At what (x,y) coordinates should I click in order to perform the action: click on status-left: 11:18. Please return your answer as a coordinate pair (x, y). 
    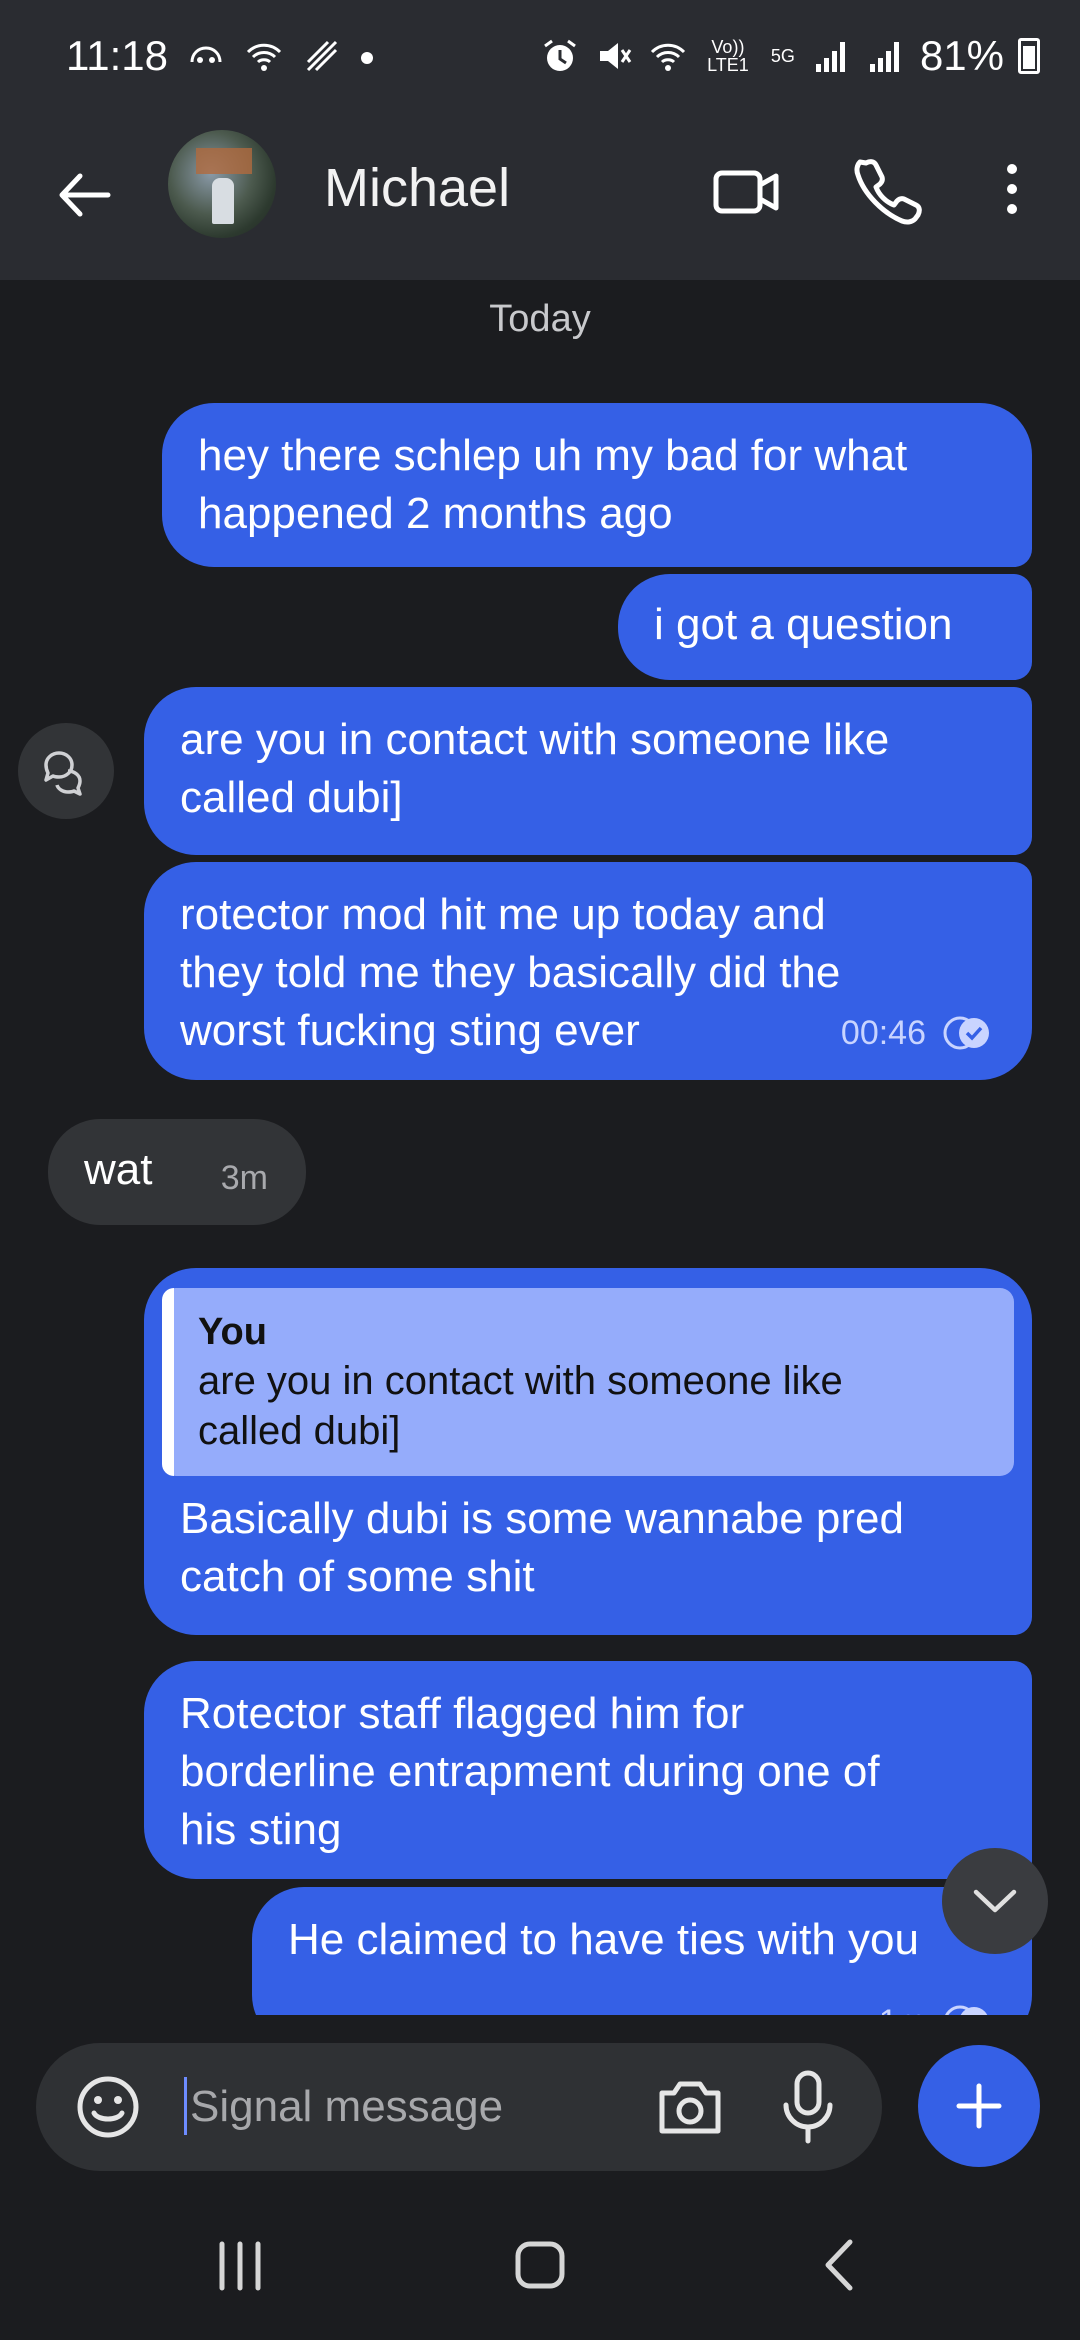
    Looking at the image, I should click on (220, 56).